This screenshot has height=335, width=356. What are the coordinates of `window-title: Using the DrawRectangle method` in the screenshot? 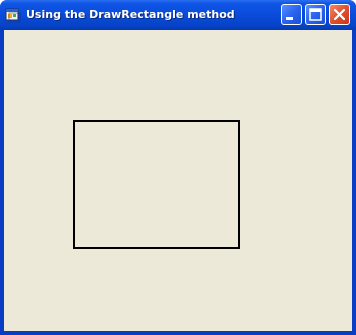 It's located at (130, 14).